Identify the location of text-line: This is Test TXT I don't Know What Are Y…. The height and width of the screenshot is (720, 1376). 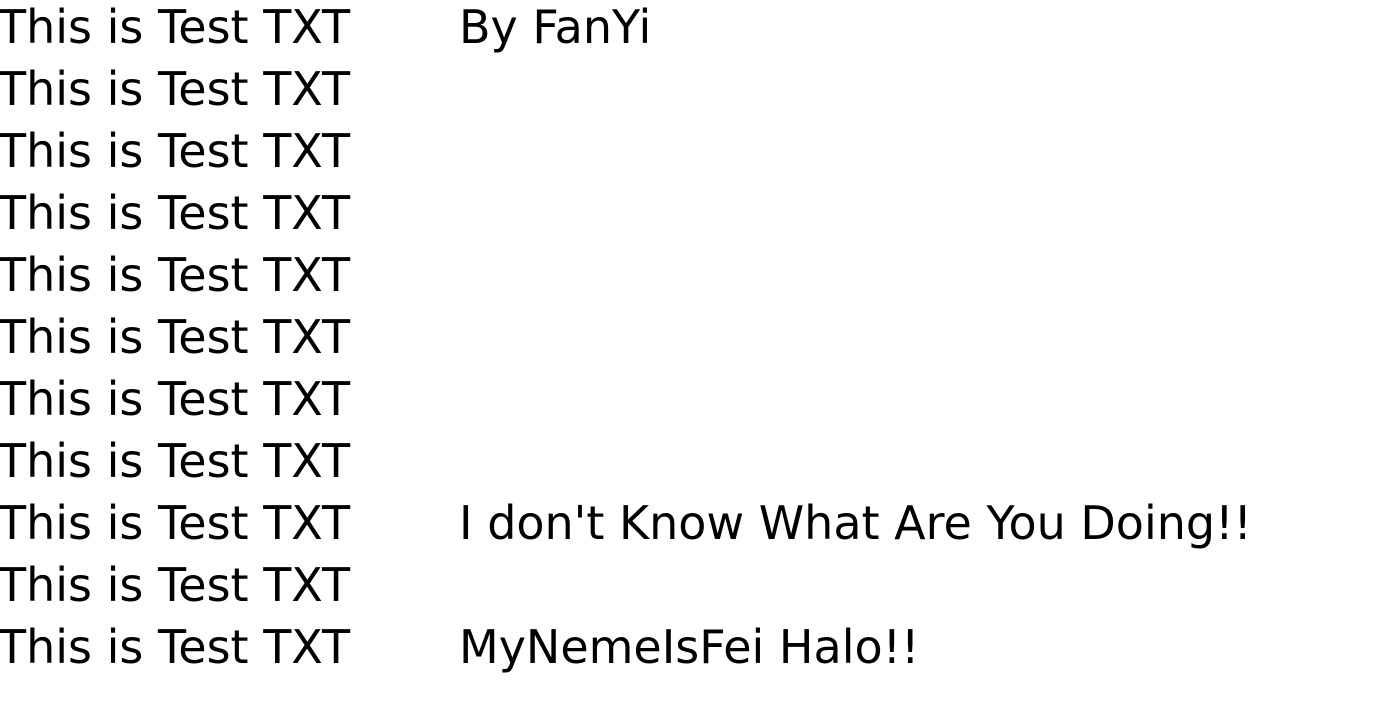
(688, 523).